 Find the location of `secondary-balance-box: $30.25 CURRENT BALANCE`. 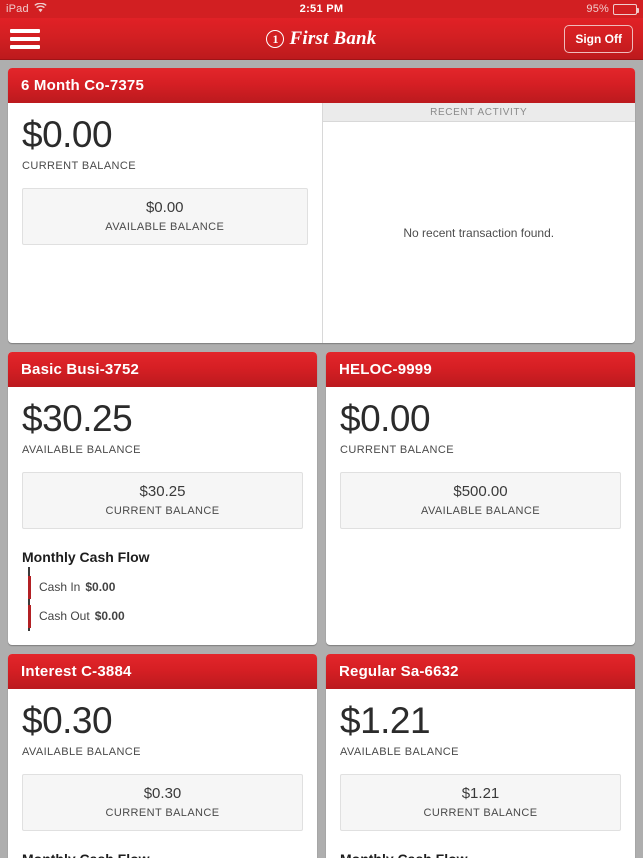

secondary-balance-box: $30.25 CURRENT BALANCE is located at coordinates (162, 500).